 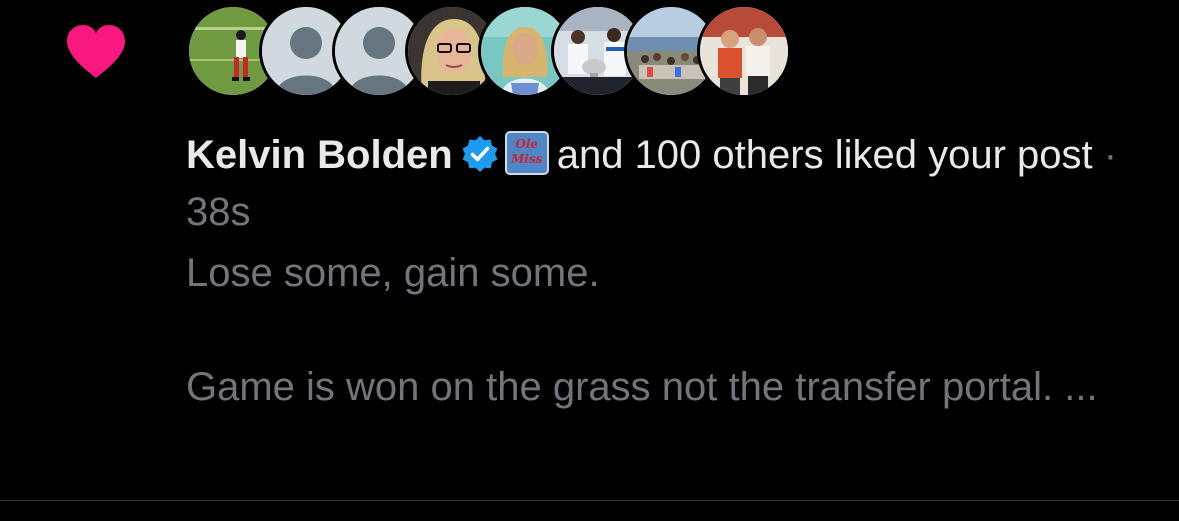 What do you see at coordinates (589, 500) in the screenshot?
I see `divider` at bounding box center [589, 500].